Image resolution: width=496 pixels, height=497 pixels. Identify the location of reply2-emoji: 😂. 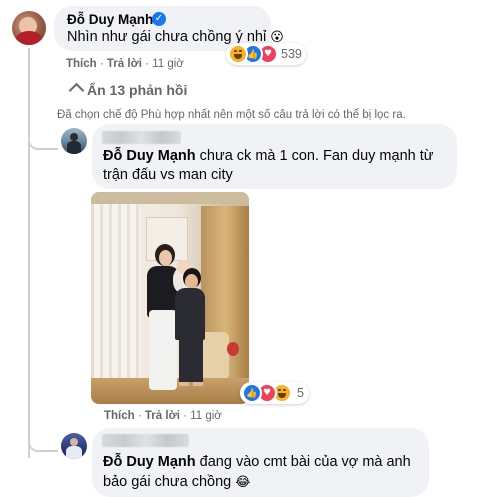
(243, 481).